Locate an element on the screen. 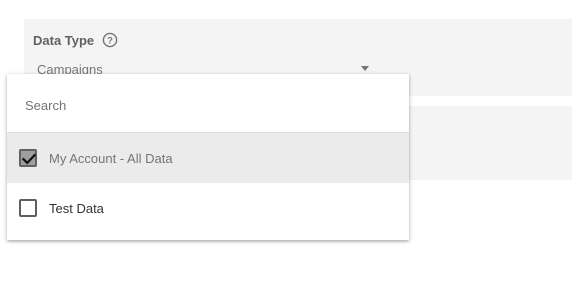  help-circle-icon: ? is located at coordinates (110, 40).